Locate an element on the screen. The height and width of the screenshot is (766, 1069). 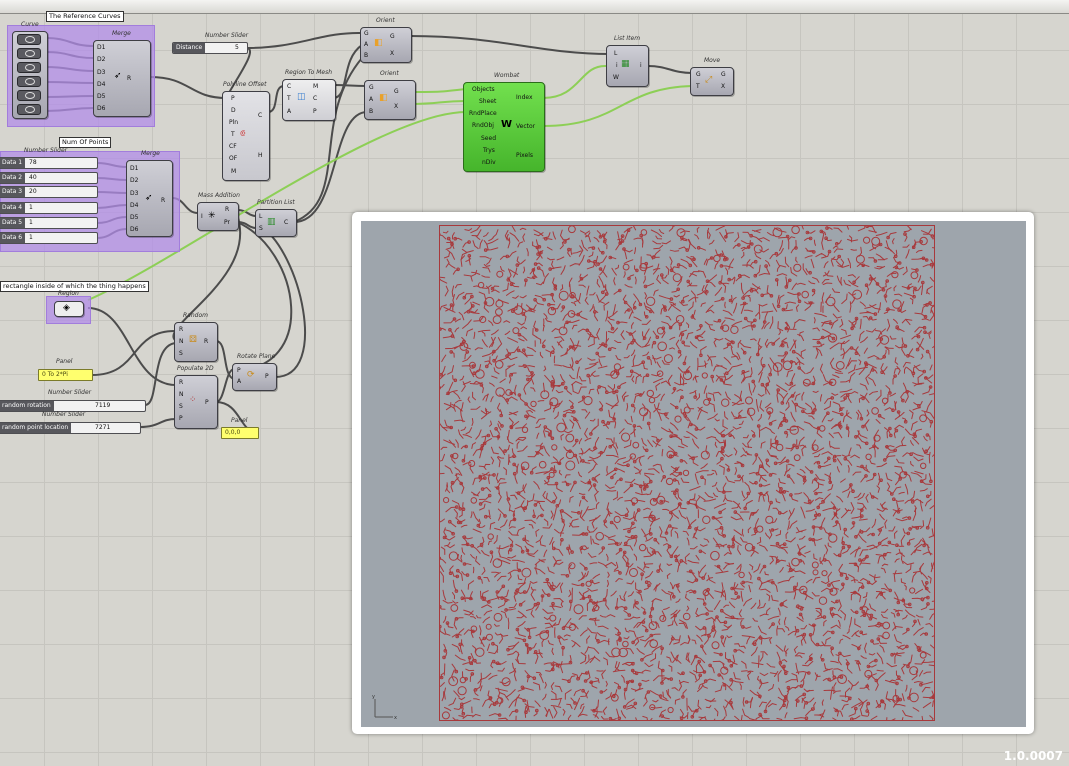
random-point-location-slider: random point location 7271 is located at coordinates (70, 428).